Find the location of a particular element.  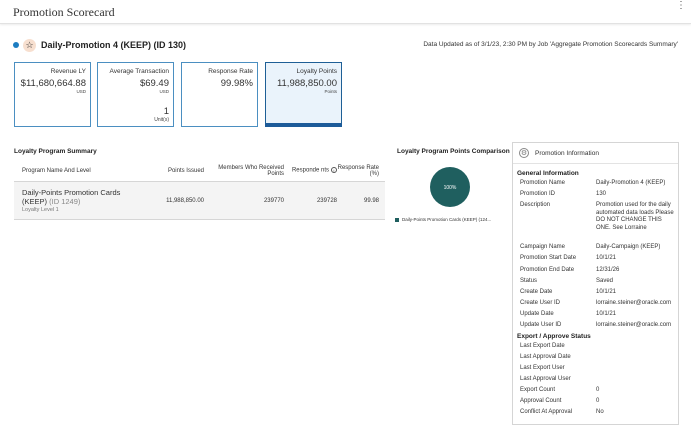

kpi-label: Average Transaction is located at coordinates (139, 71).